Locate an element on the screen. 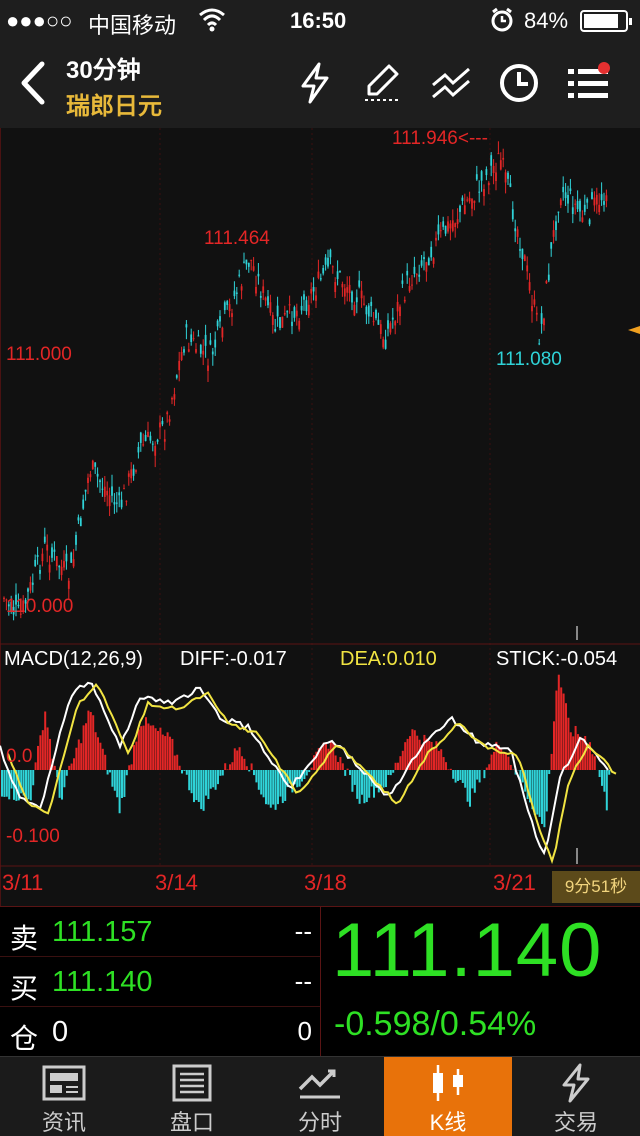 Image resolution: width=640 pixels, height=1136 pixels. tab-timeshare: 分时 is located at coordinates (320, 1096).